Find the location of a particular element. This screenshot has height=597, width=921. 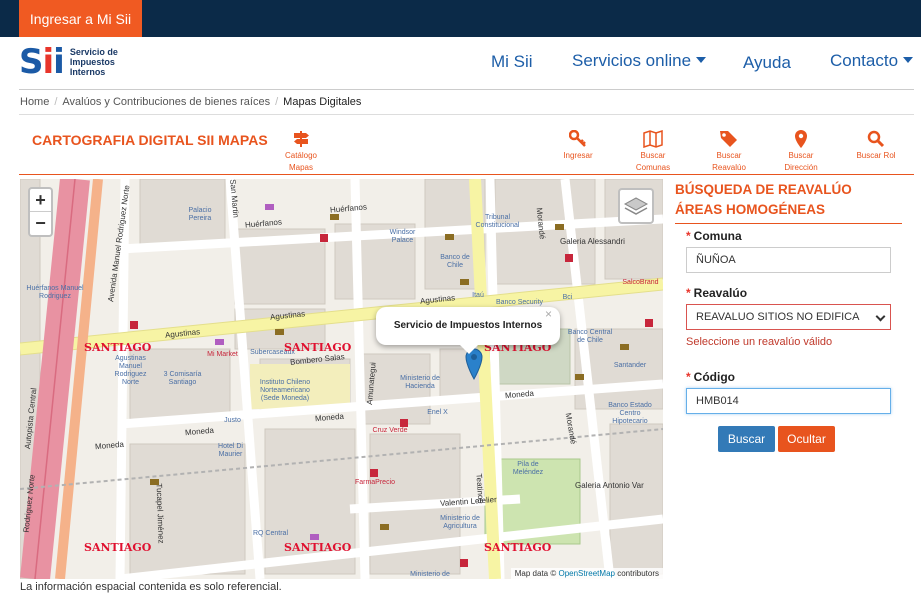

sii-logo-mark: Sii is located at coordinates (42, 62).